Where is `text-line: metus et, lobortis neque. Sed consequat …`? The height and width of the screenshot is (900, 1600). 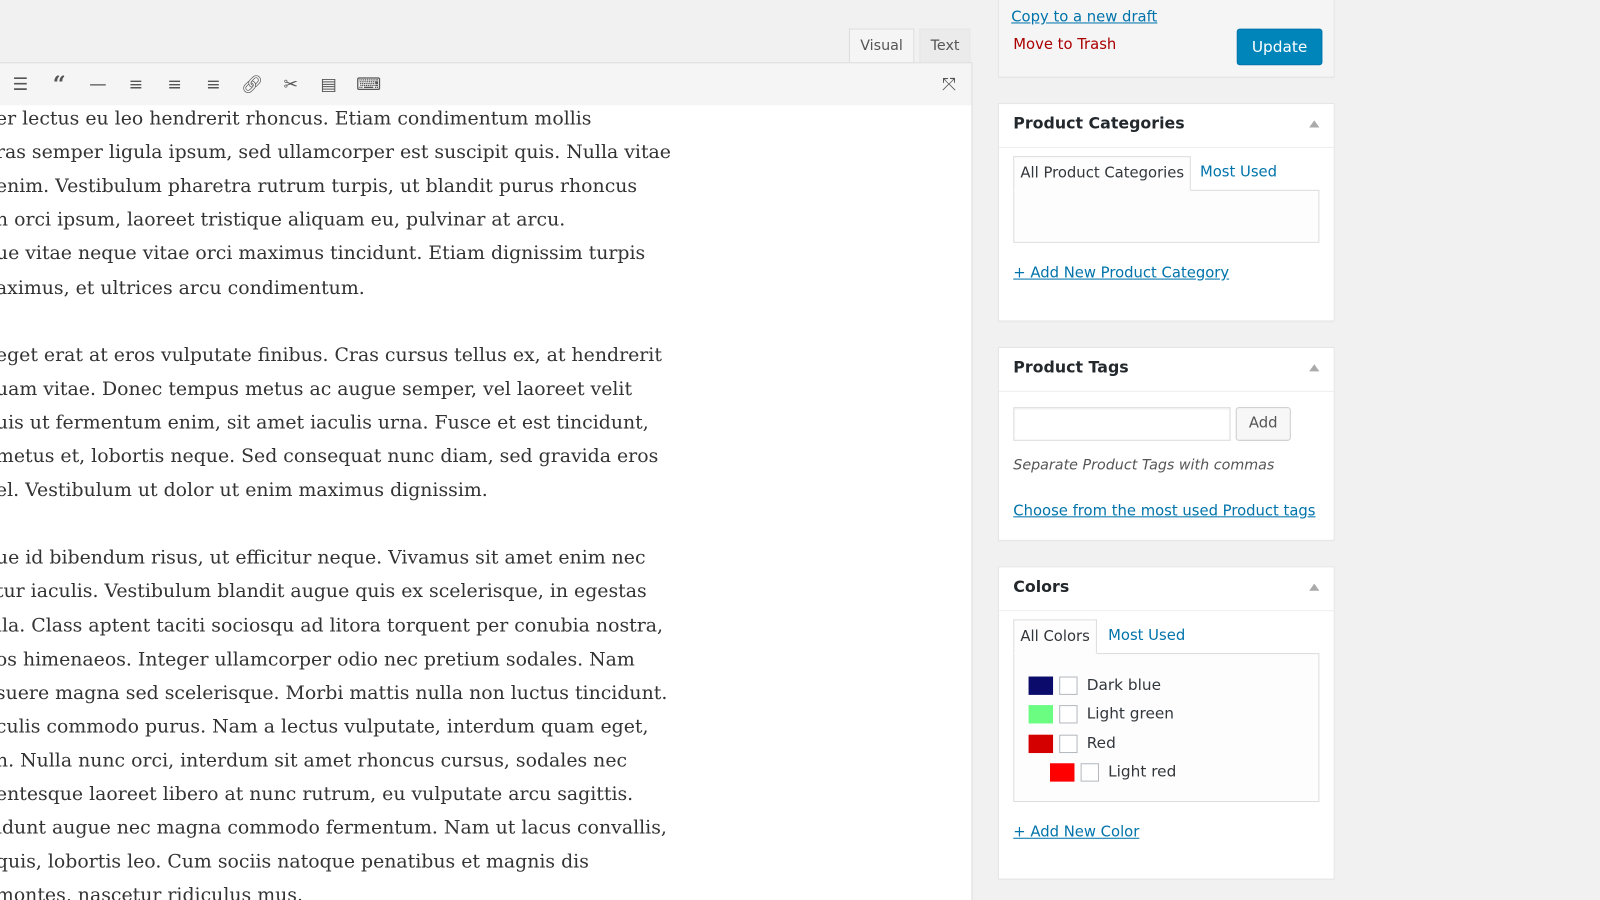 text-line: metus et, lobortis neque. Sed consequat … is located at coordinates (329, 456).